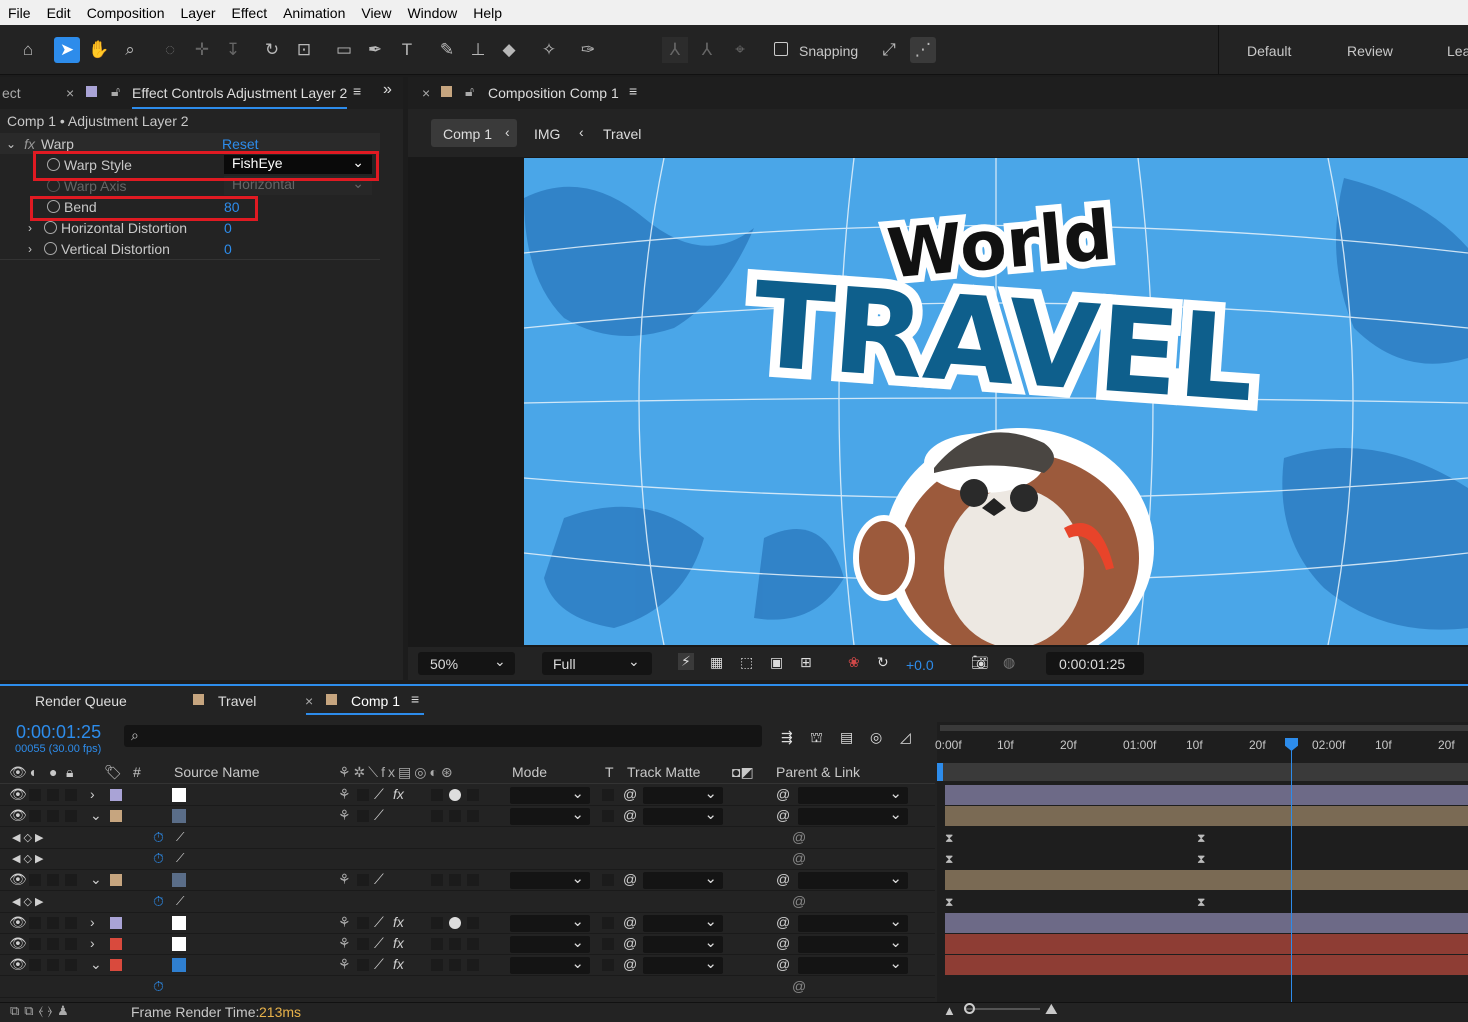 The height and width of the screenshot is (1022, 1468). I want to click on close-icon: ×, so click(426, 93).